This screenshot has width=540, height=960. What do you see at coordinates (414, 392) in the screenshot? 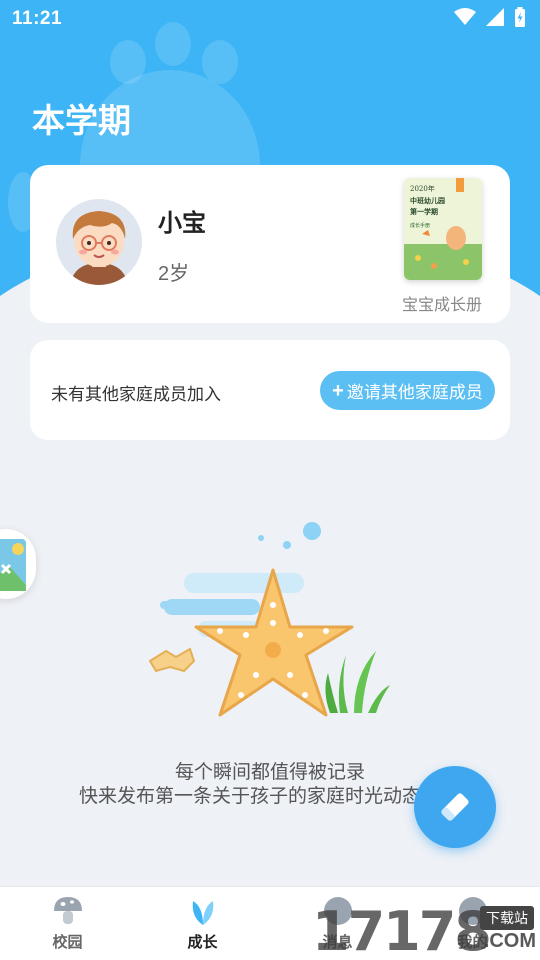
I see `invite-family-label: 邀请其他家庭成员` at bounding box center [414, 392].